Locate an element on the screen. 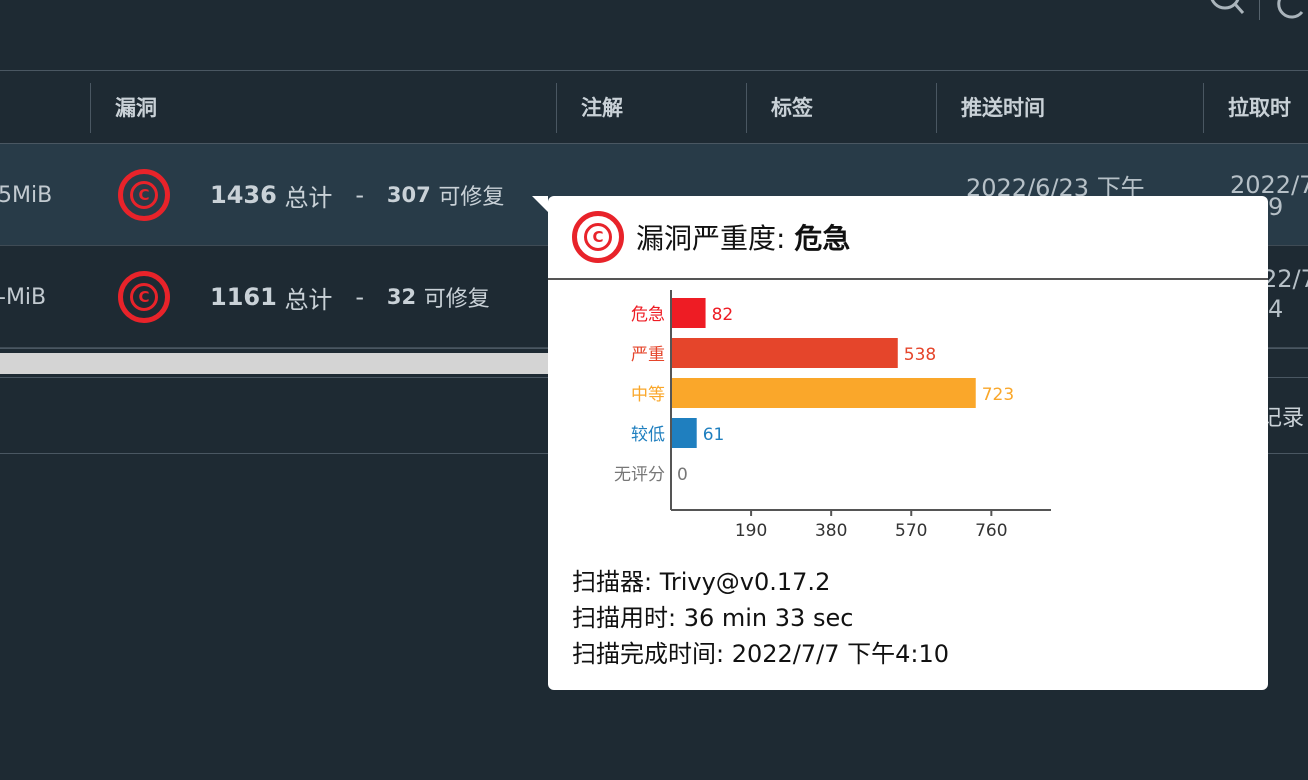  chart-value-label: 538 is located at coordinates (920, 355).